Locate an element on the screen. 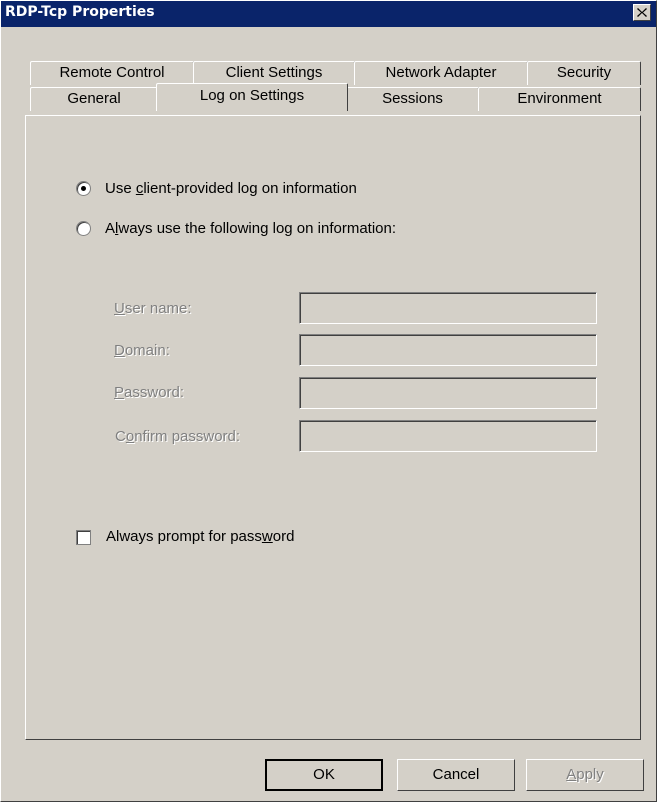 The height and width of the screenshot is (802, 657). label-part: lient-provided log on information is located at coordinates (250, 188).